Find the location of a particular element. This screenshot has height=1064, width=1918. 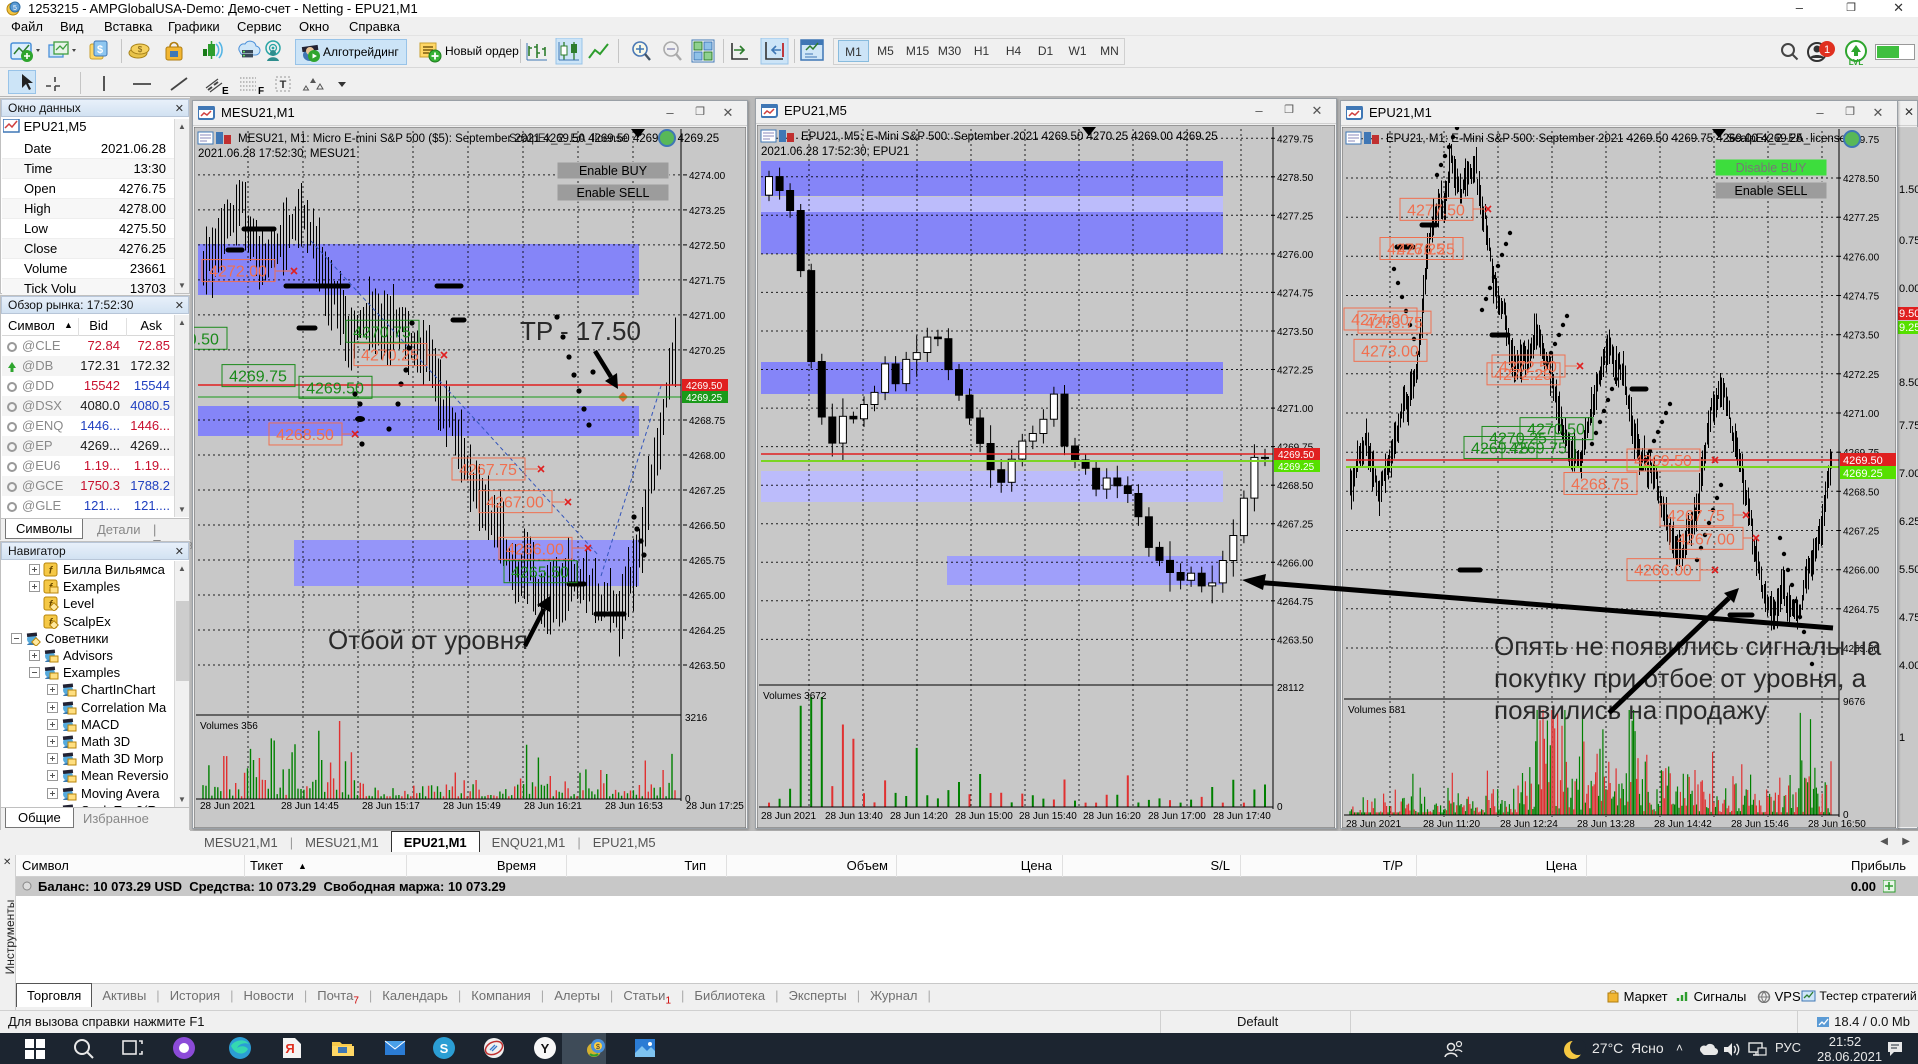

svg-text: LVL is located at coordinates (1856, 62).